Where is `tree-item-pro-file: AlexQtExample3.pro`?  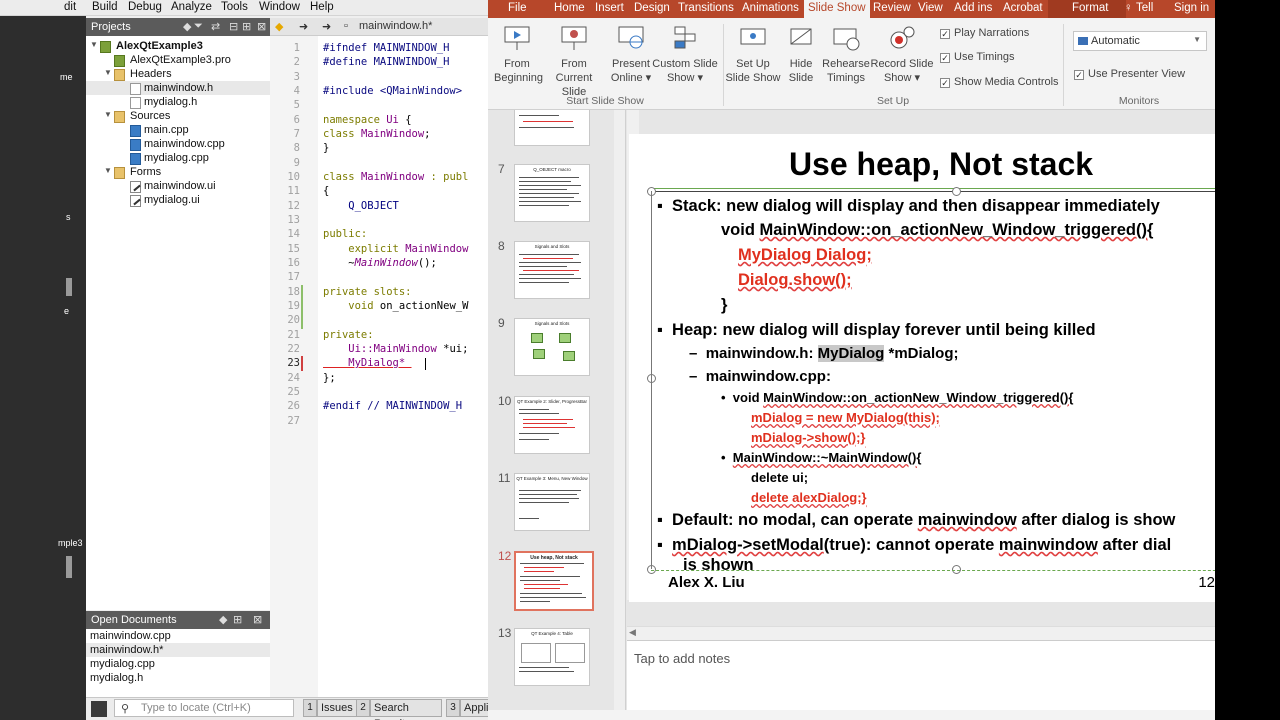
tree-item-pro-file: AlexQtExample3.pro is located at coordinates (184, 61).